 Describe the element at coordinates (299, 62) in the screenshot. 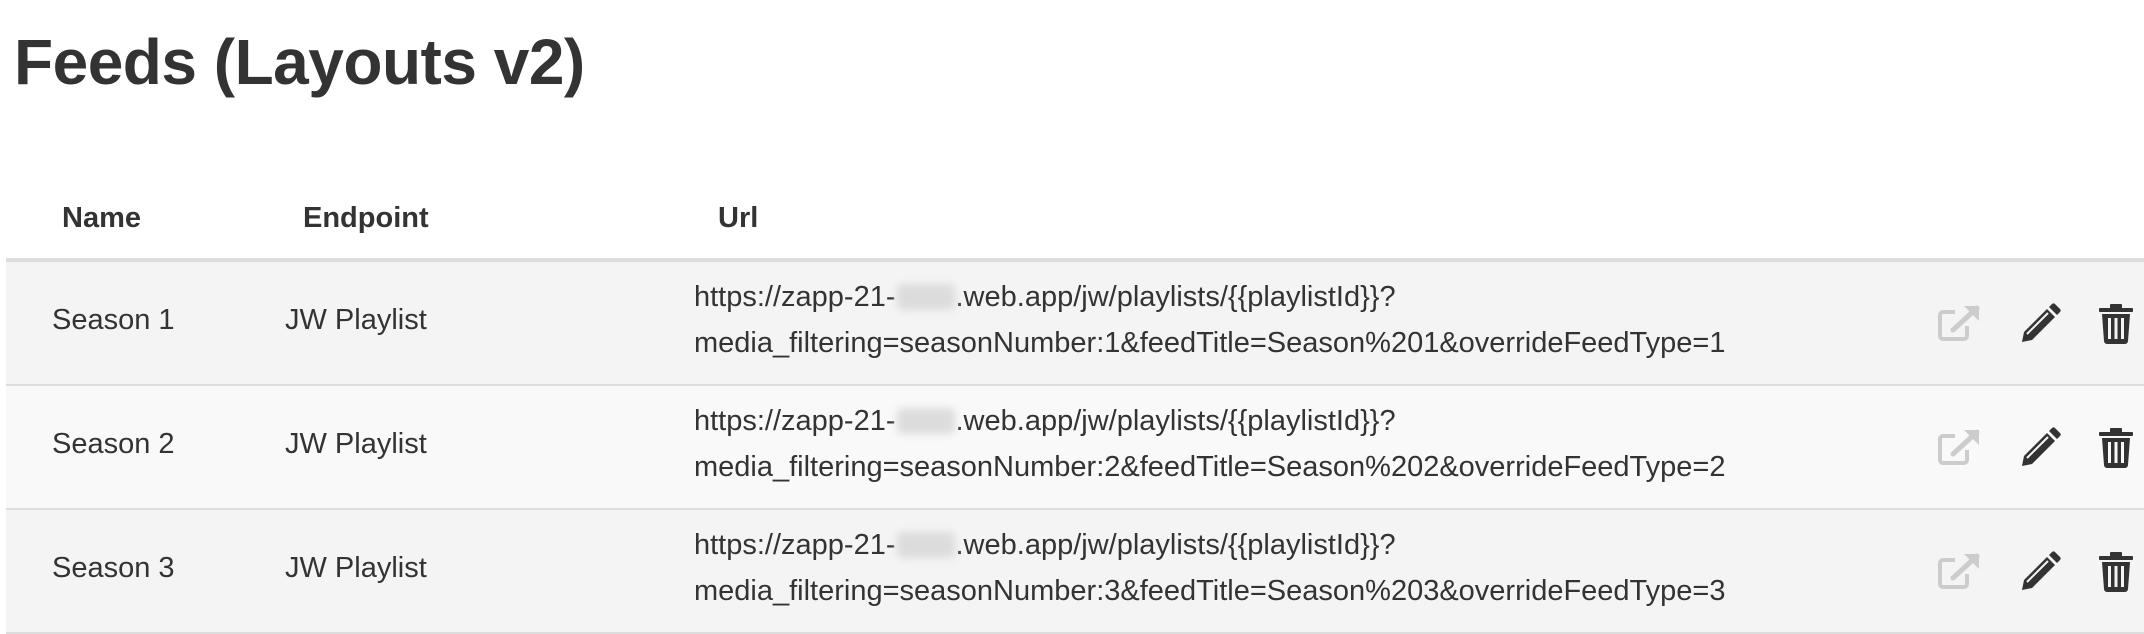

I see `page-title: Feeds (Layouts v2)` at that location.